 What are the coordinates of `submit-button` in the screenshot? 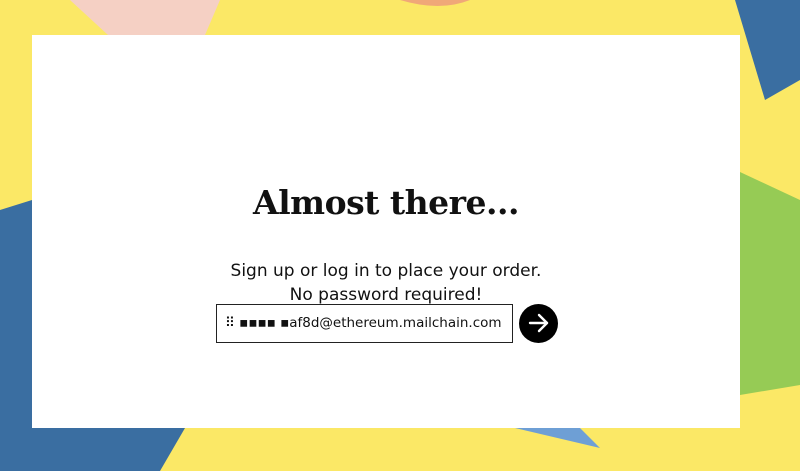 It's located at (538, 323).